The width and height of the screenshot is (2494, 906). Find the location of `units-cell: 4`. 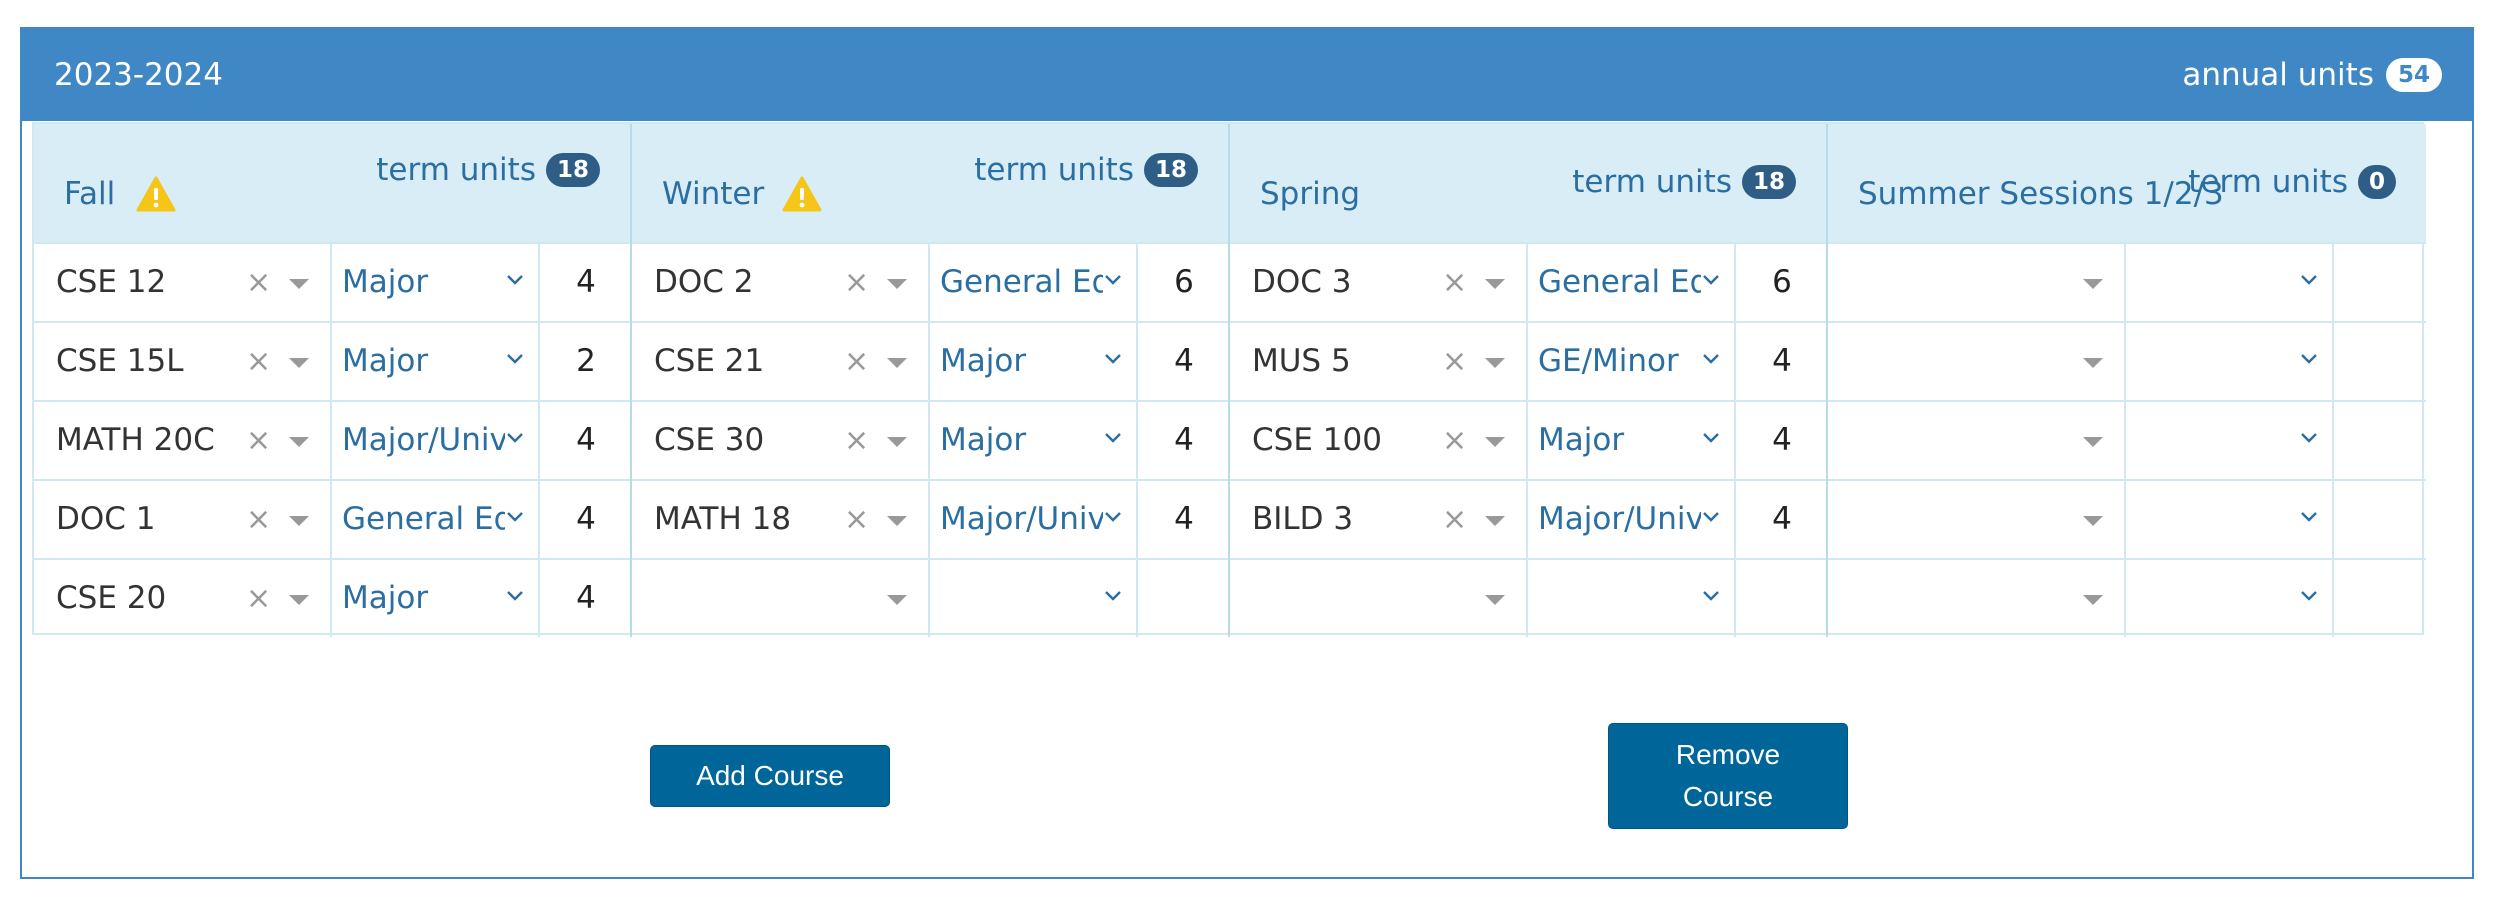

units-cell: 4 is located at coordinates (1782, 440).